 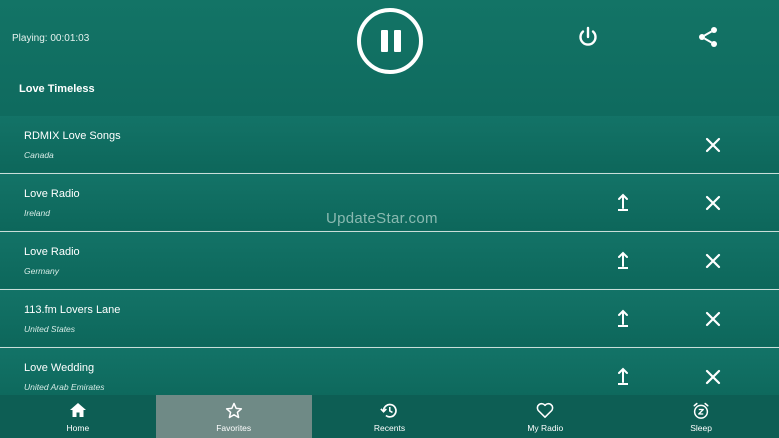 What do you see at coordinates (397, 41) in the screenshot?
I see `pause-icon-bar-right` at bounding box center [397, 41].